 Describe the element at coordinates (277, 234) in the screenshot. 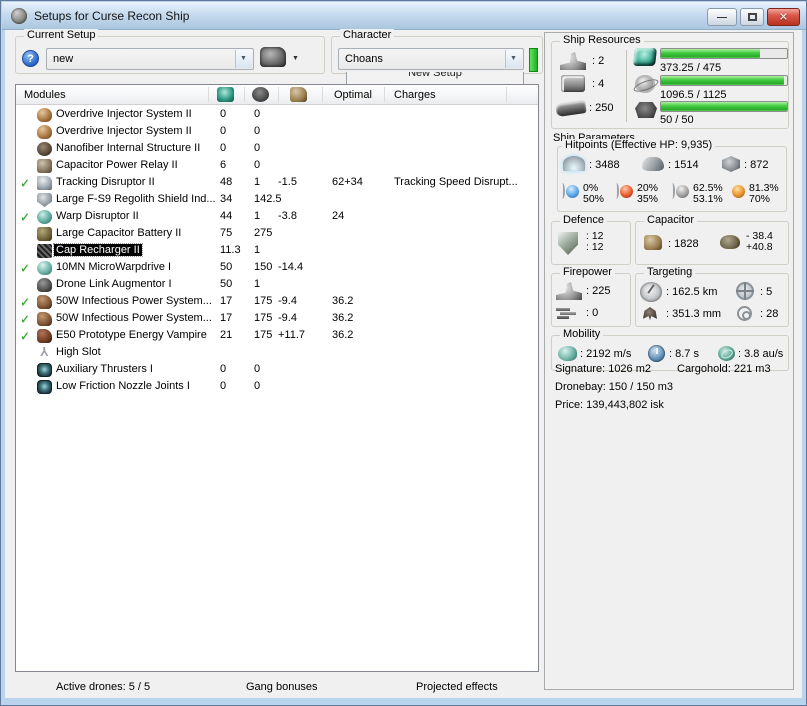

I see `table-row: Large Capacitor Battery II 75 275` at that location.